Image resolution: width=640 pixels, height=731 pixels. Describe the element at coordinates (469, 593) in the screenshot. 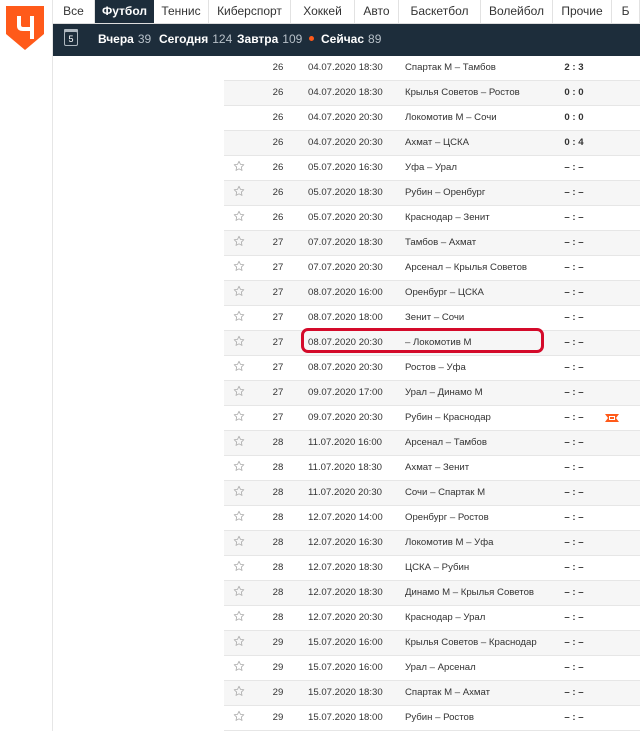

I see `match-teams: Динамо М – Крылья Советов` at that location.